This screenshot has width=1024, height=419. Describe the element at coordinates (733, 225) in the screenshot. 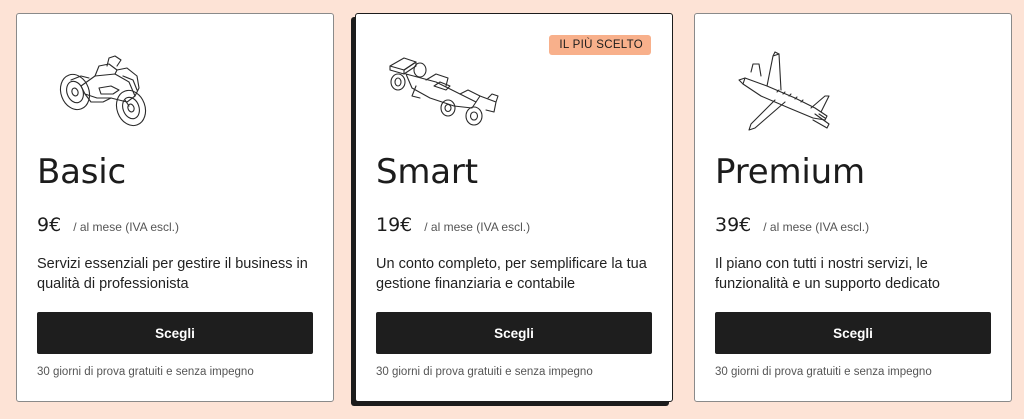

I see `plan-price: 39€` at that location.